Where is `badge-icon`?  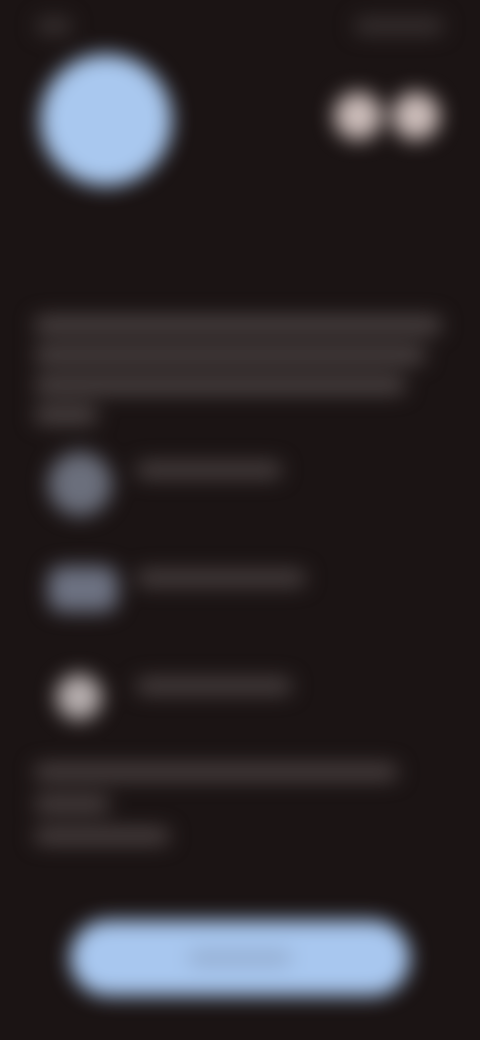
badge-icon is located at coordinates (79, 697).